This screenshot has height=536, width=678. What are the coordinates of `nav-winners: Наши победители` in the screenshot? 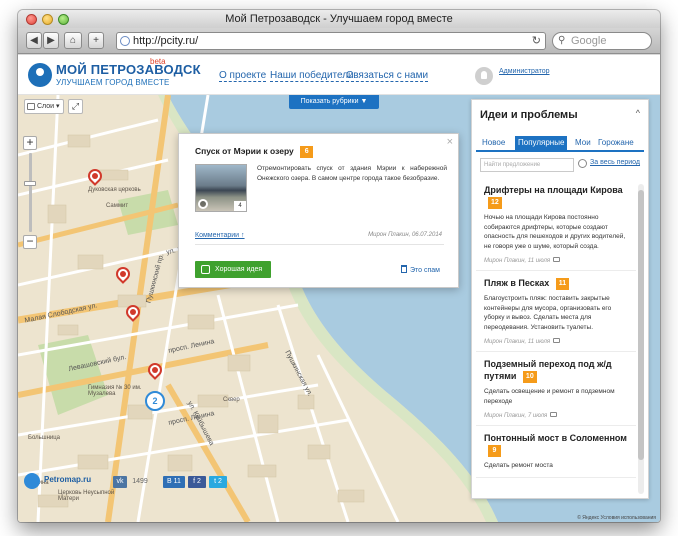 It's located at (312, 76).